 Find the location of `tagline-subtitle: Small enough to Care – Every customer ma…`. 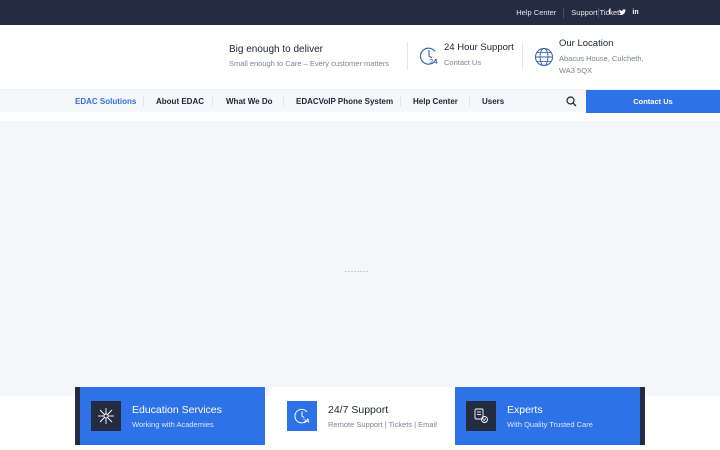

tagline-subtitle: Small enough to Care – Every customer ma… is located at coordinates (309, 63).